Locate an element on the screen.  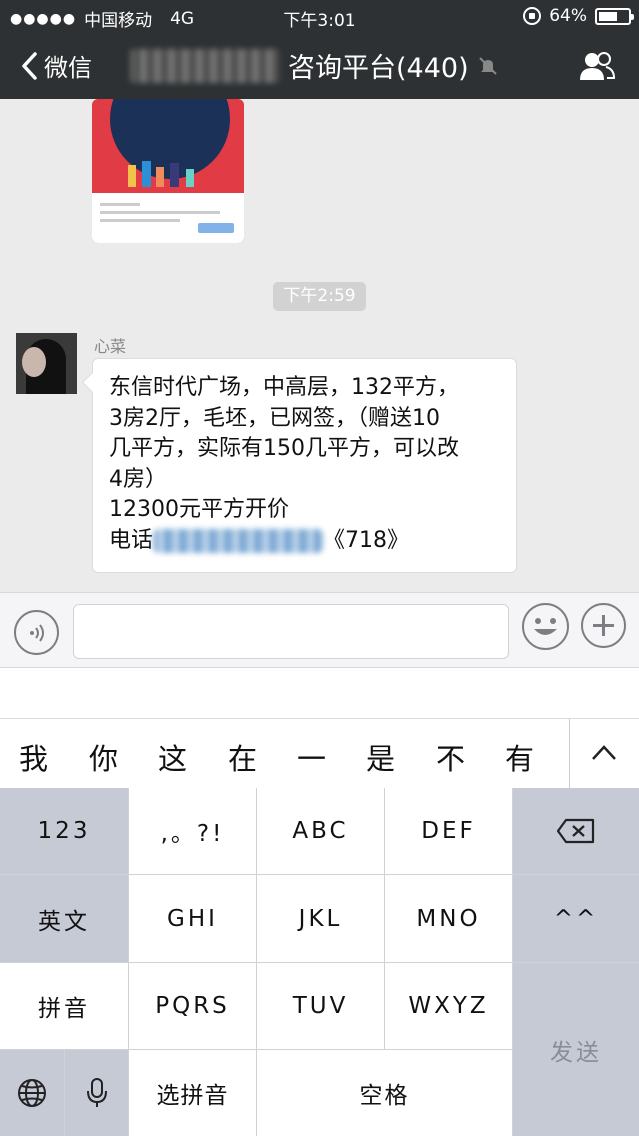
phone-prefix: 电话 is located at coordinates (131, 540).